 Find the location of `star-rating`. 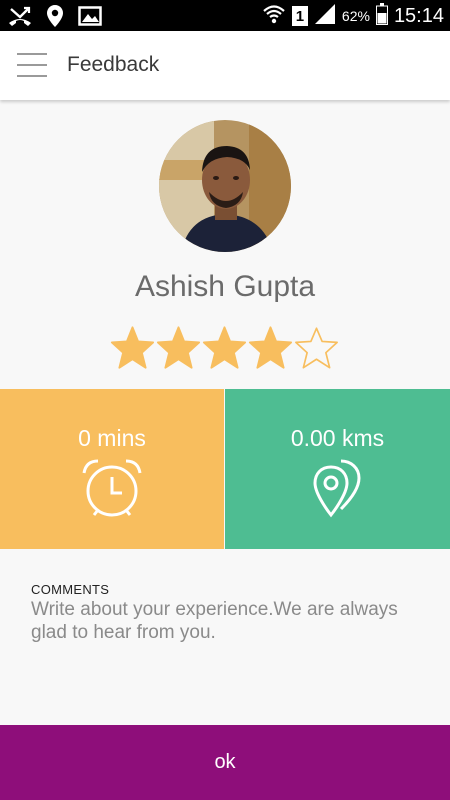

star-rating is located at coordinates (226, 348).